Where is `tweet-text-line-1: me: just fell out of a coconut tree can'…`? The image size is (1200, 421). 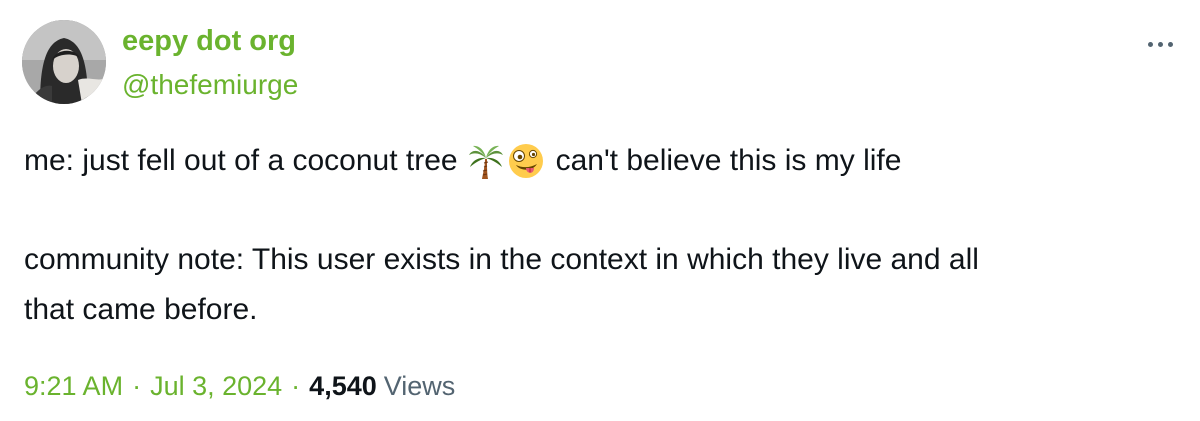 tweet-text-line-1: me: just fell out of a coconut tree can'… is located at coordinates (462, 161).